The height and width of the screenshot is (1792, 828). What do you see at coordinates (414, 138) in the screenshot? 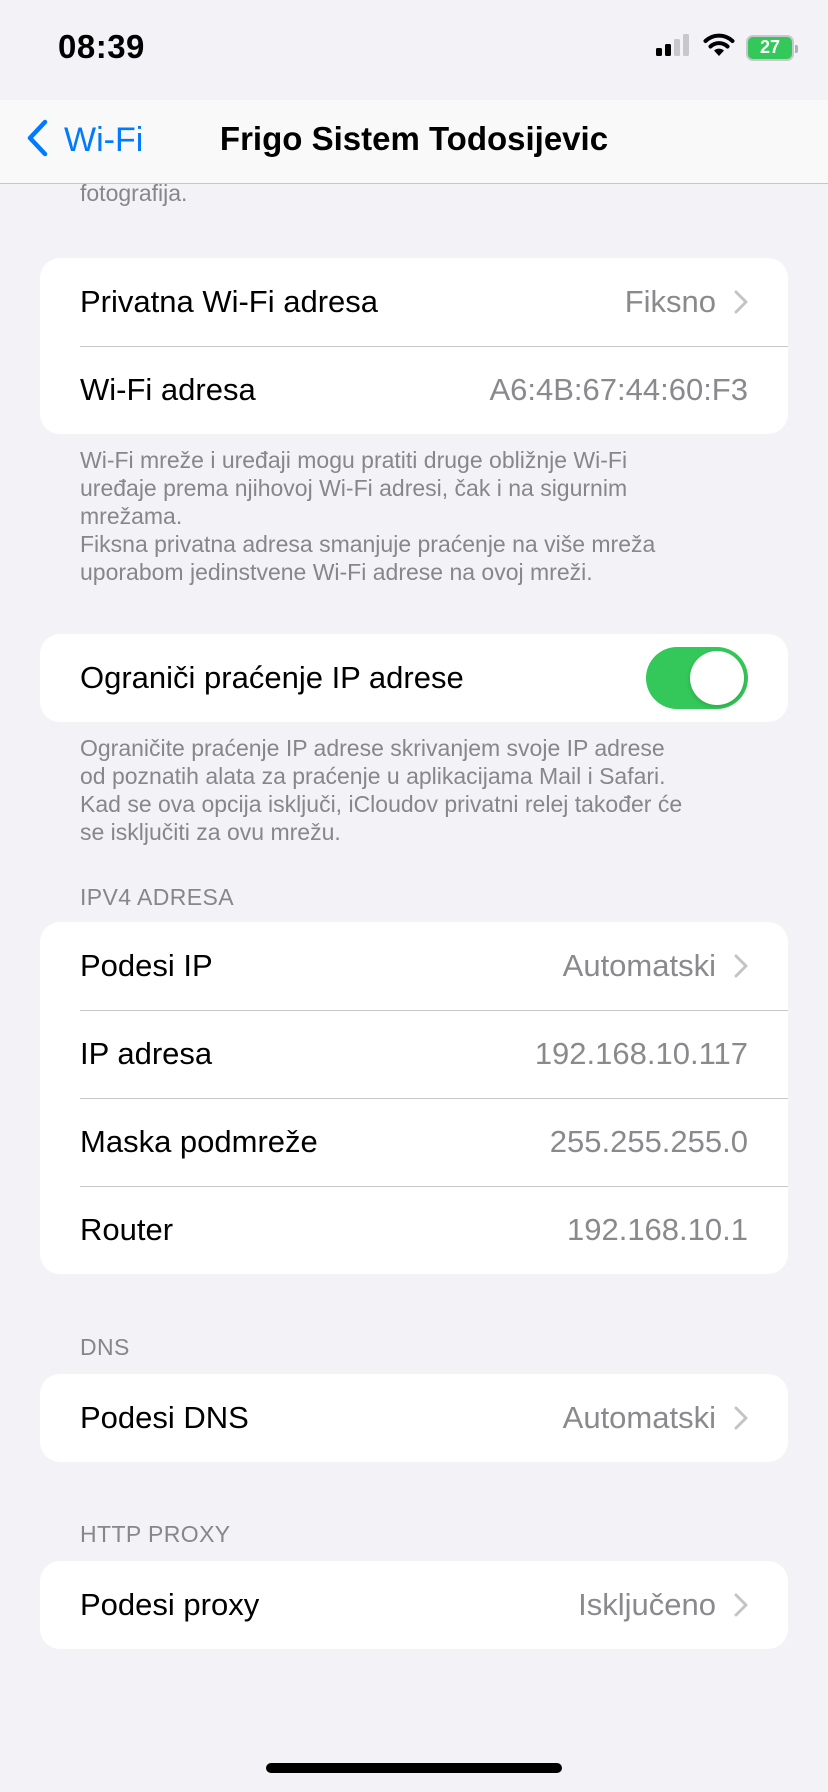
I see `page-title: Frigo Sistem Todosijevic` at bounding box center [414, 138].